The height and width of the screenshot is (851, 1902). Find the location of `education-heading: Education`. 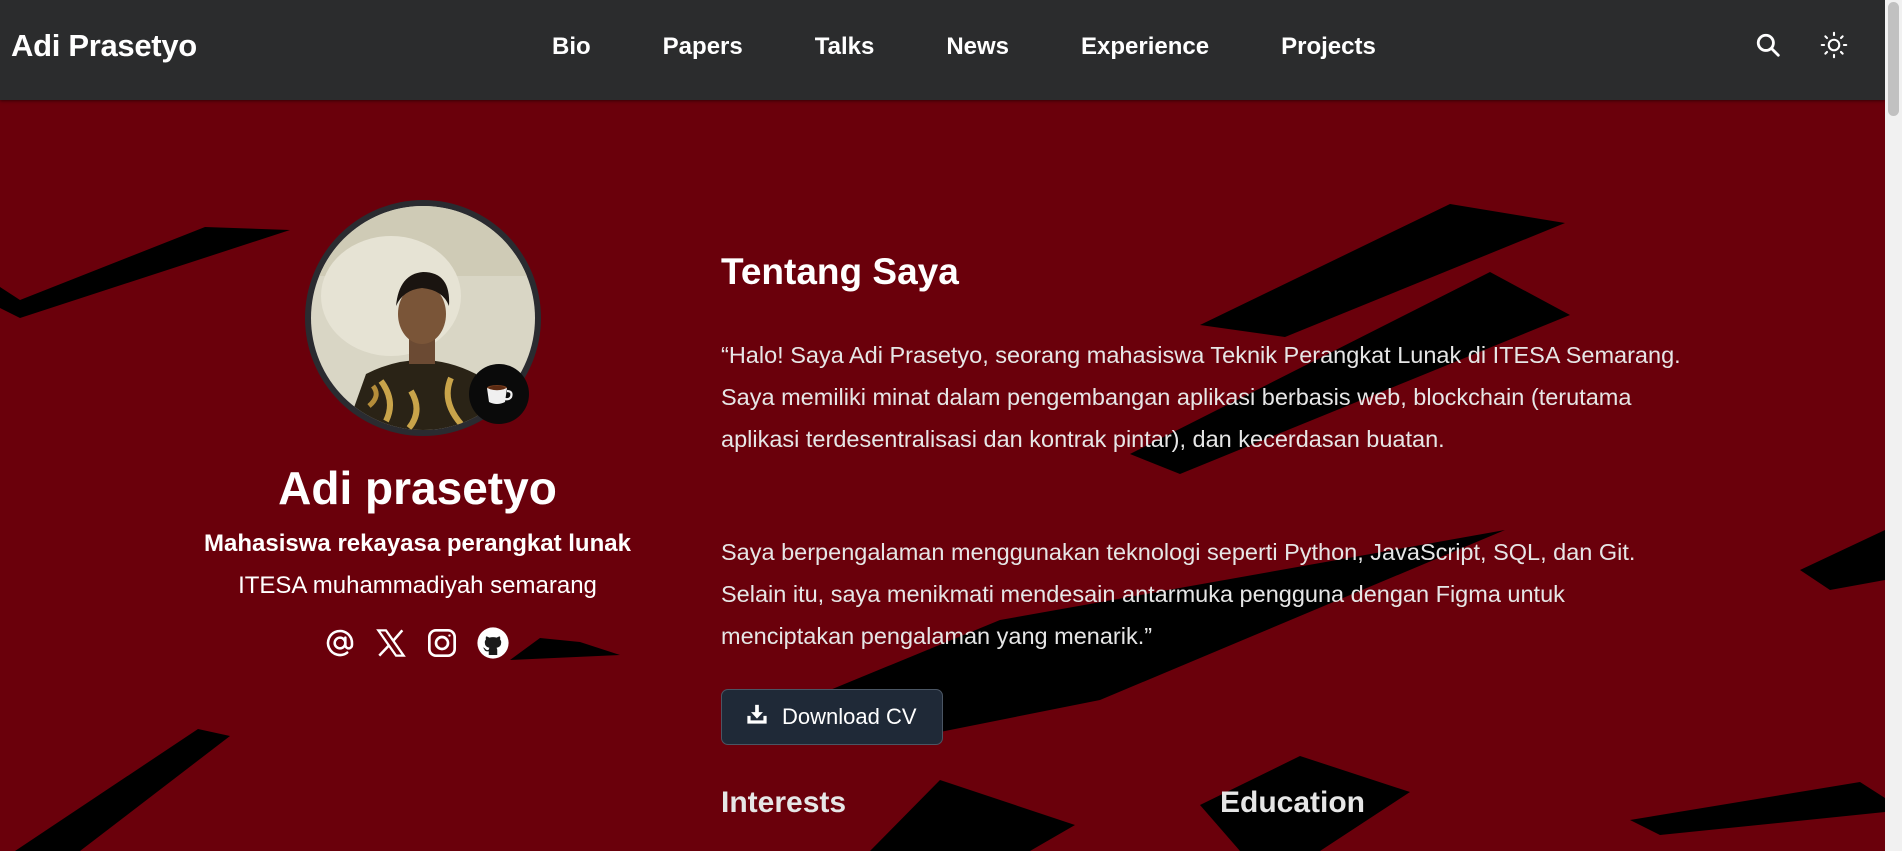

education-heading: Education is located at coordinates (1293, 802).